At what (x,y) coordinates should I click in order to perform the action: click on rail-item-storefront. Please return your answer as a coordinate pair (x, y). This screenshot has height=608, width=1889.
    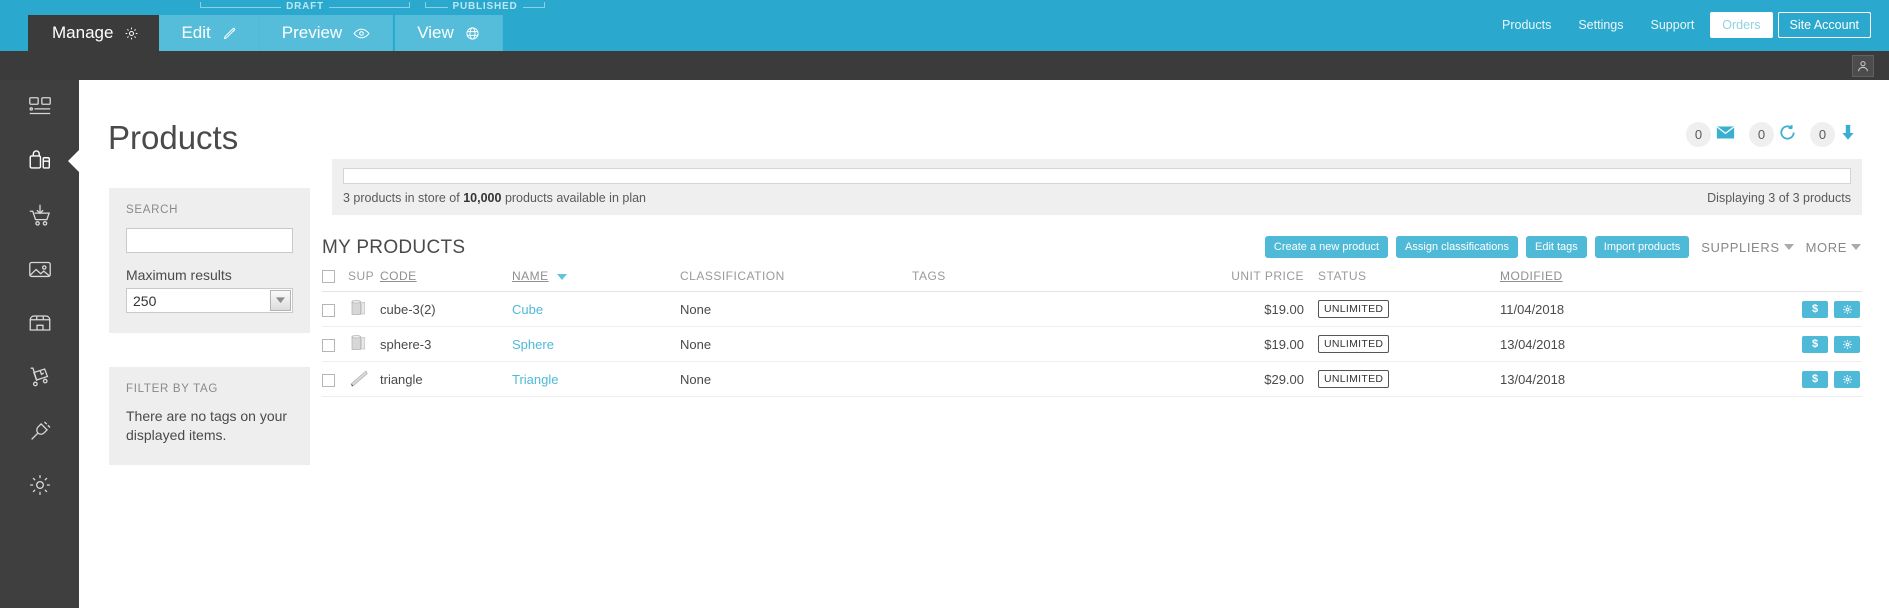
    Looking at the image, I should click on (39, 323).